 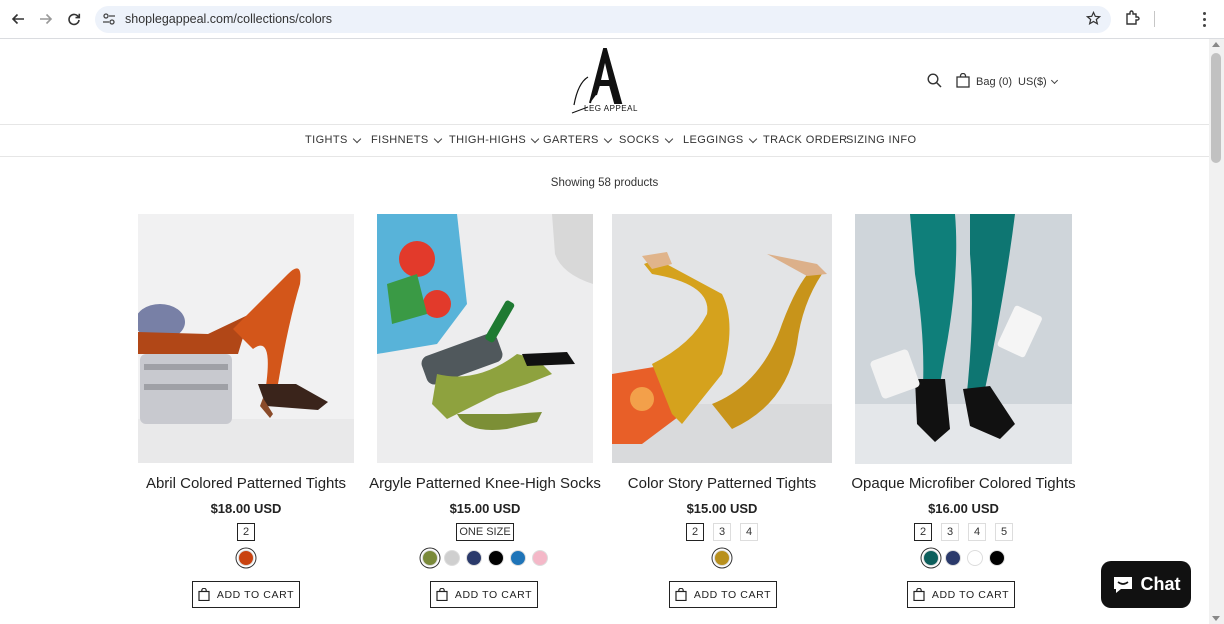 I want to click on size-options: 2 3 4 5, so click(x=963, y=532).